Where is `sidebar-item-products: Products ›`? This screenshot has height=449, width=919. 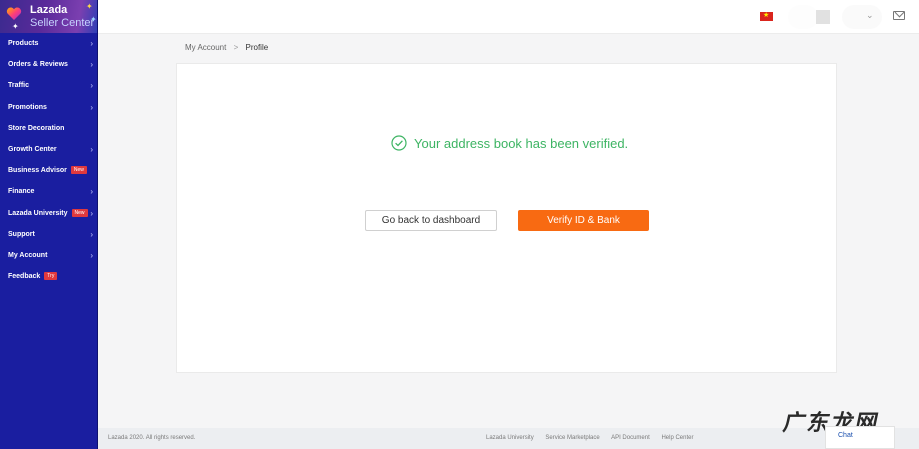
sidebar-item-products: Products › is located at coordinates (48, 43).